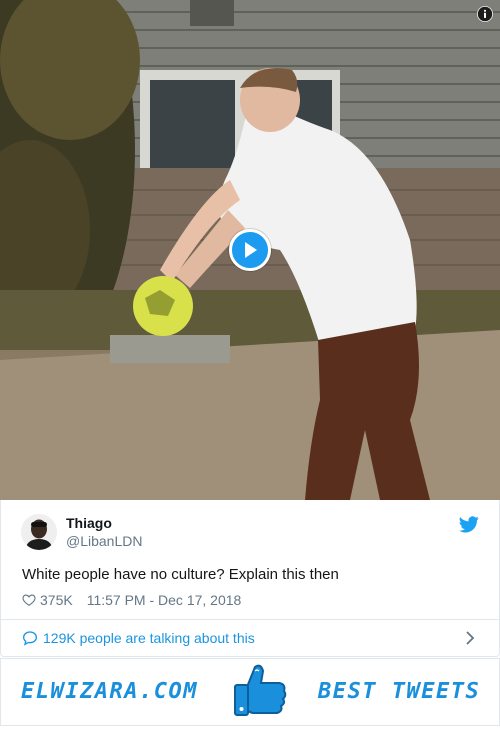 This screenshot has height=730, width=500. Describe the element at coordinates (89, 523) in the screenshot. I see `author-name: Thiago` at that location.